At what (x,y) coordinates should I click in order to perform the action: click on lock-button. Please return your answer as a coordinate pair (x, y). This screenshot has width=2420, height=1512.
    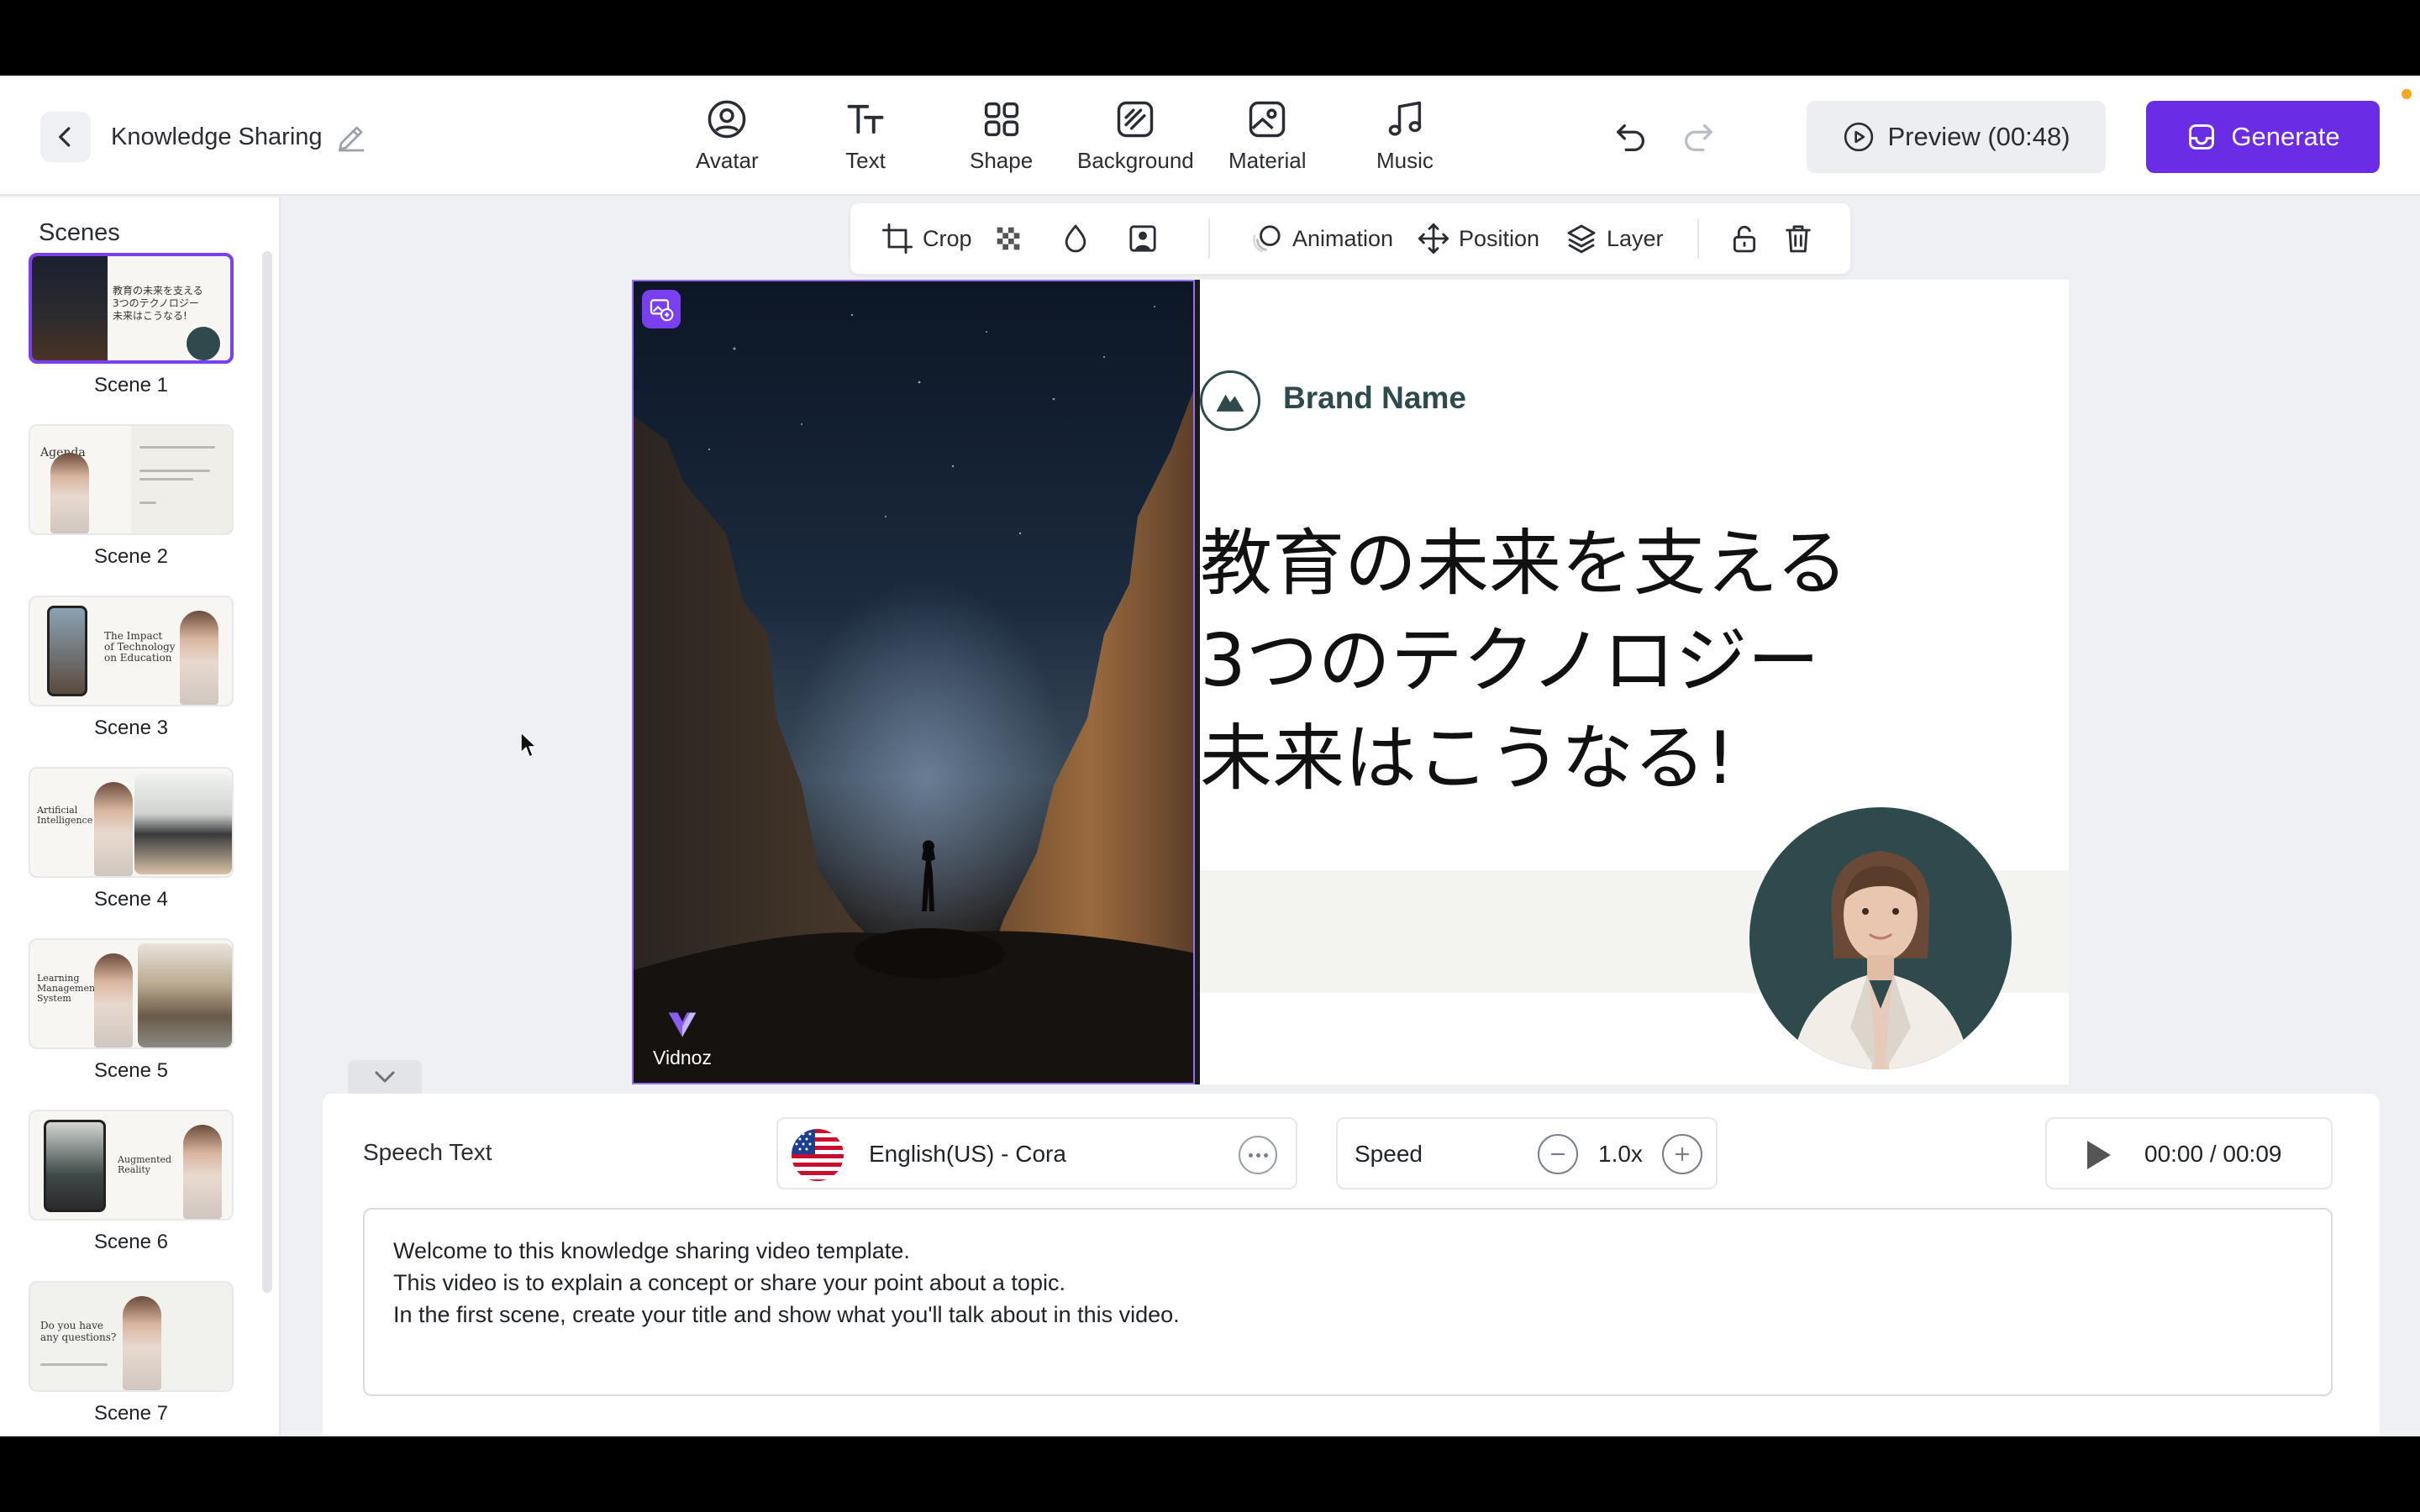
    Looking at the image, I should click on (1744, 238).